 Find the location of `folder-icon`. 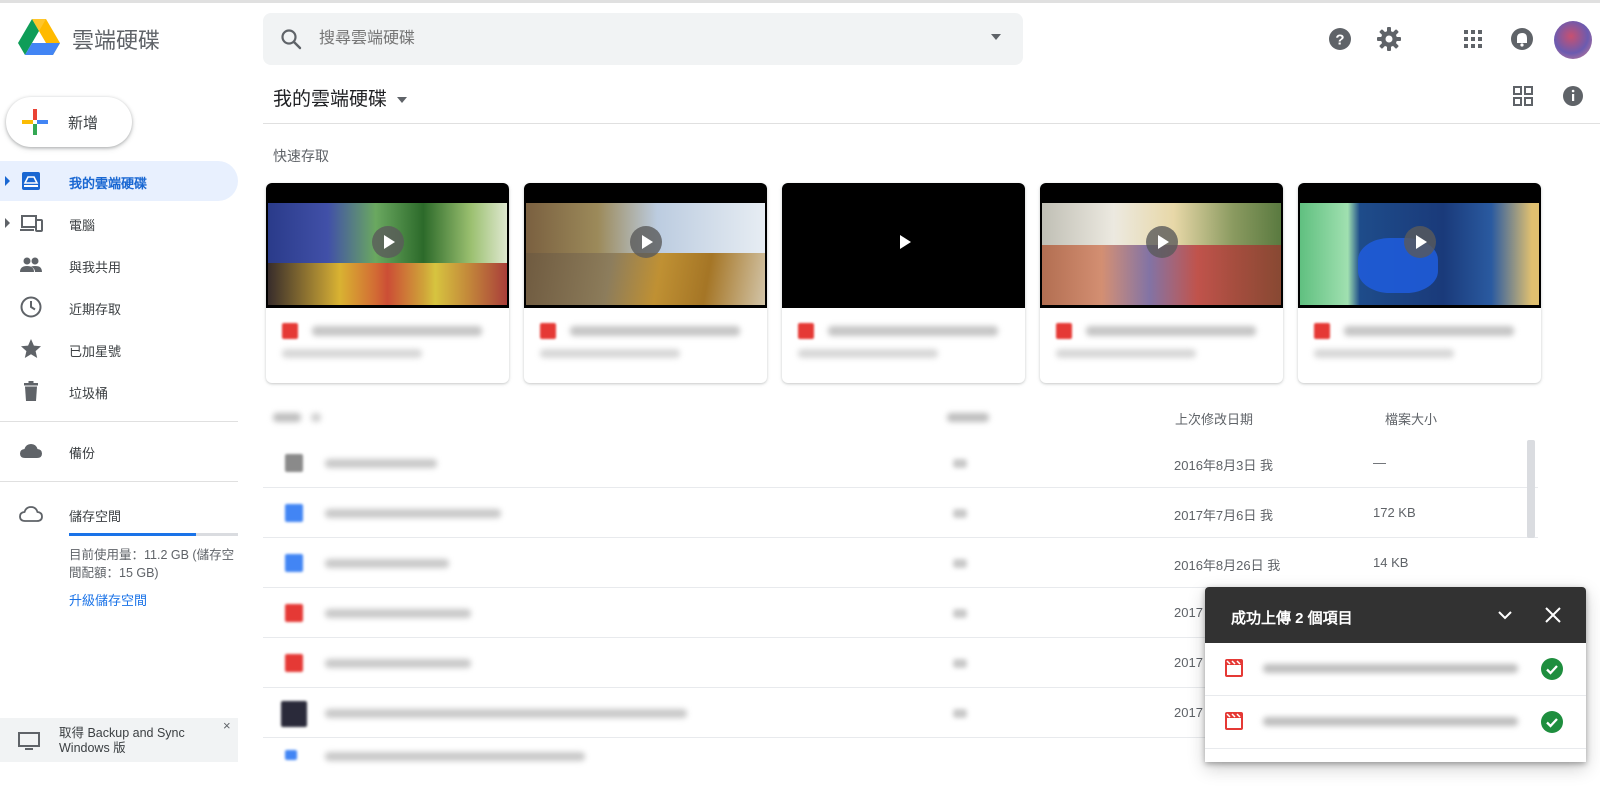

folder-icon is located at coordinates (294, 463).